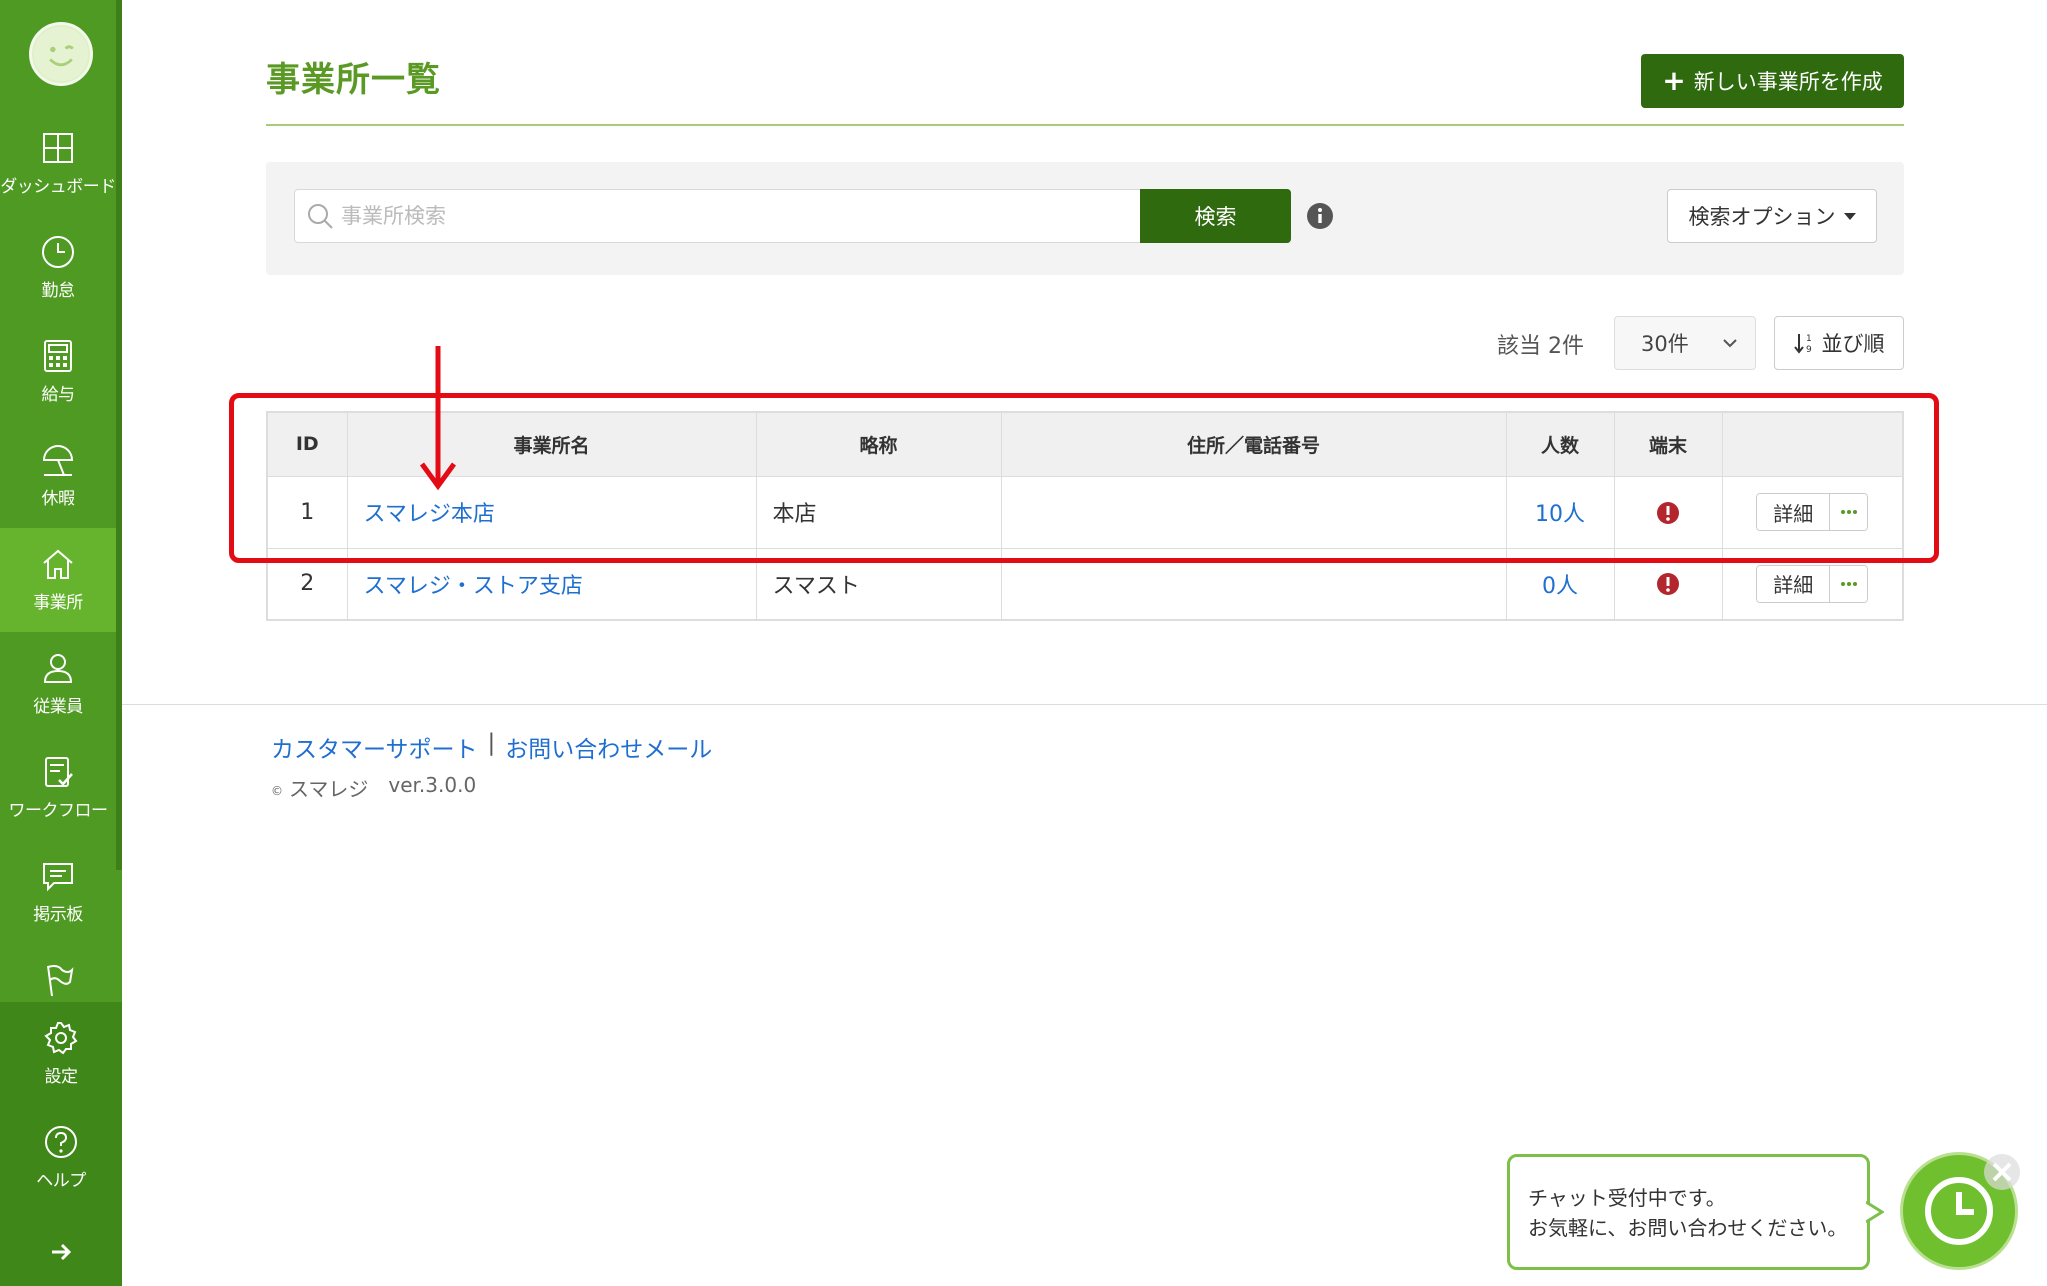  What do you see at coordinates (58, 564) in the screenshot?
I see `home-icon` at bounding box center [58, 564].